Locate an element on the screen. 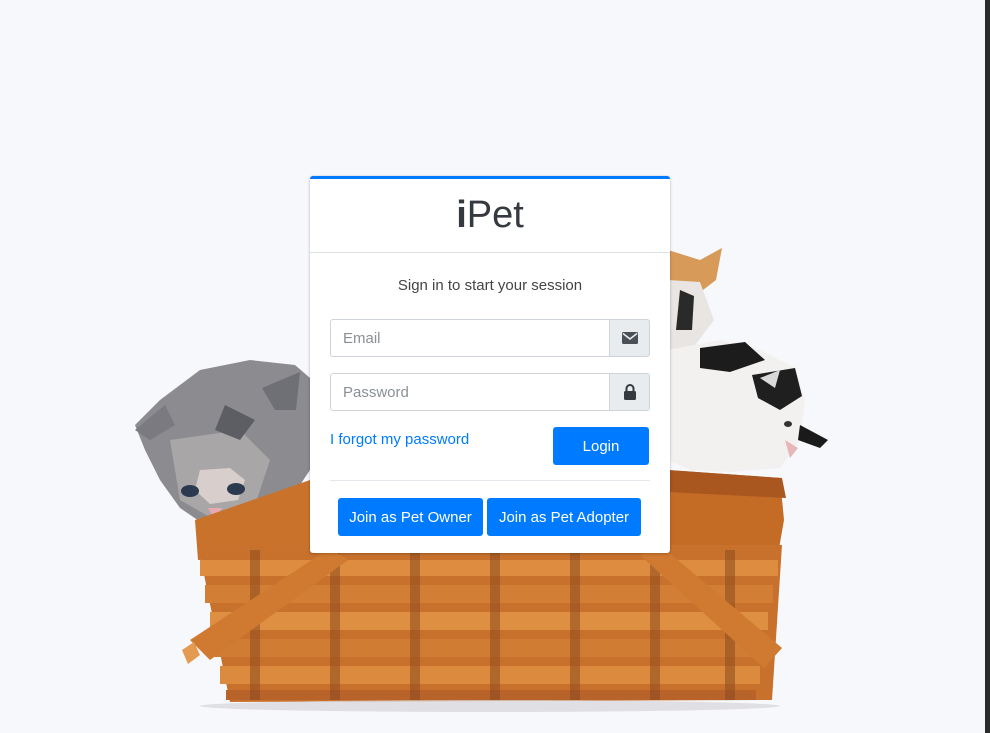  card-header: iPet is located at coordinates (490, 216).